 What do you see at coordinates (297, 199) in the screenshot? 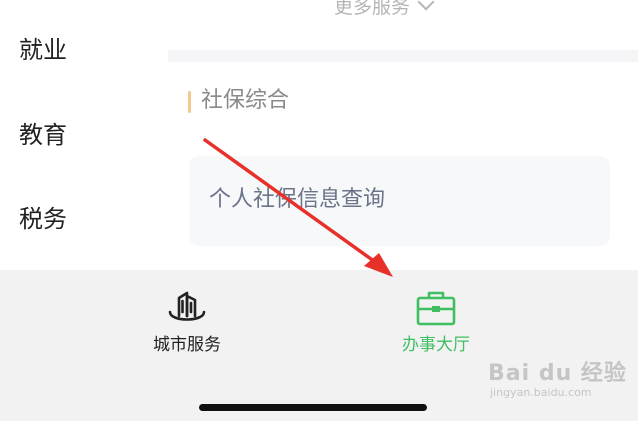
I see `service-card-label: 个人社保信息查询` at bounding box center [297, 199].